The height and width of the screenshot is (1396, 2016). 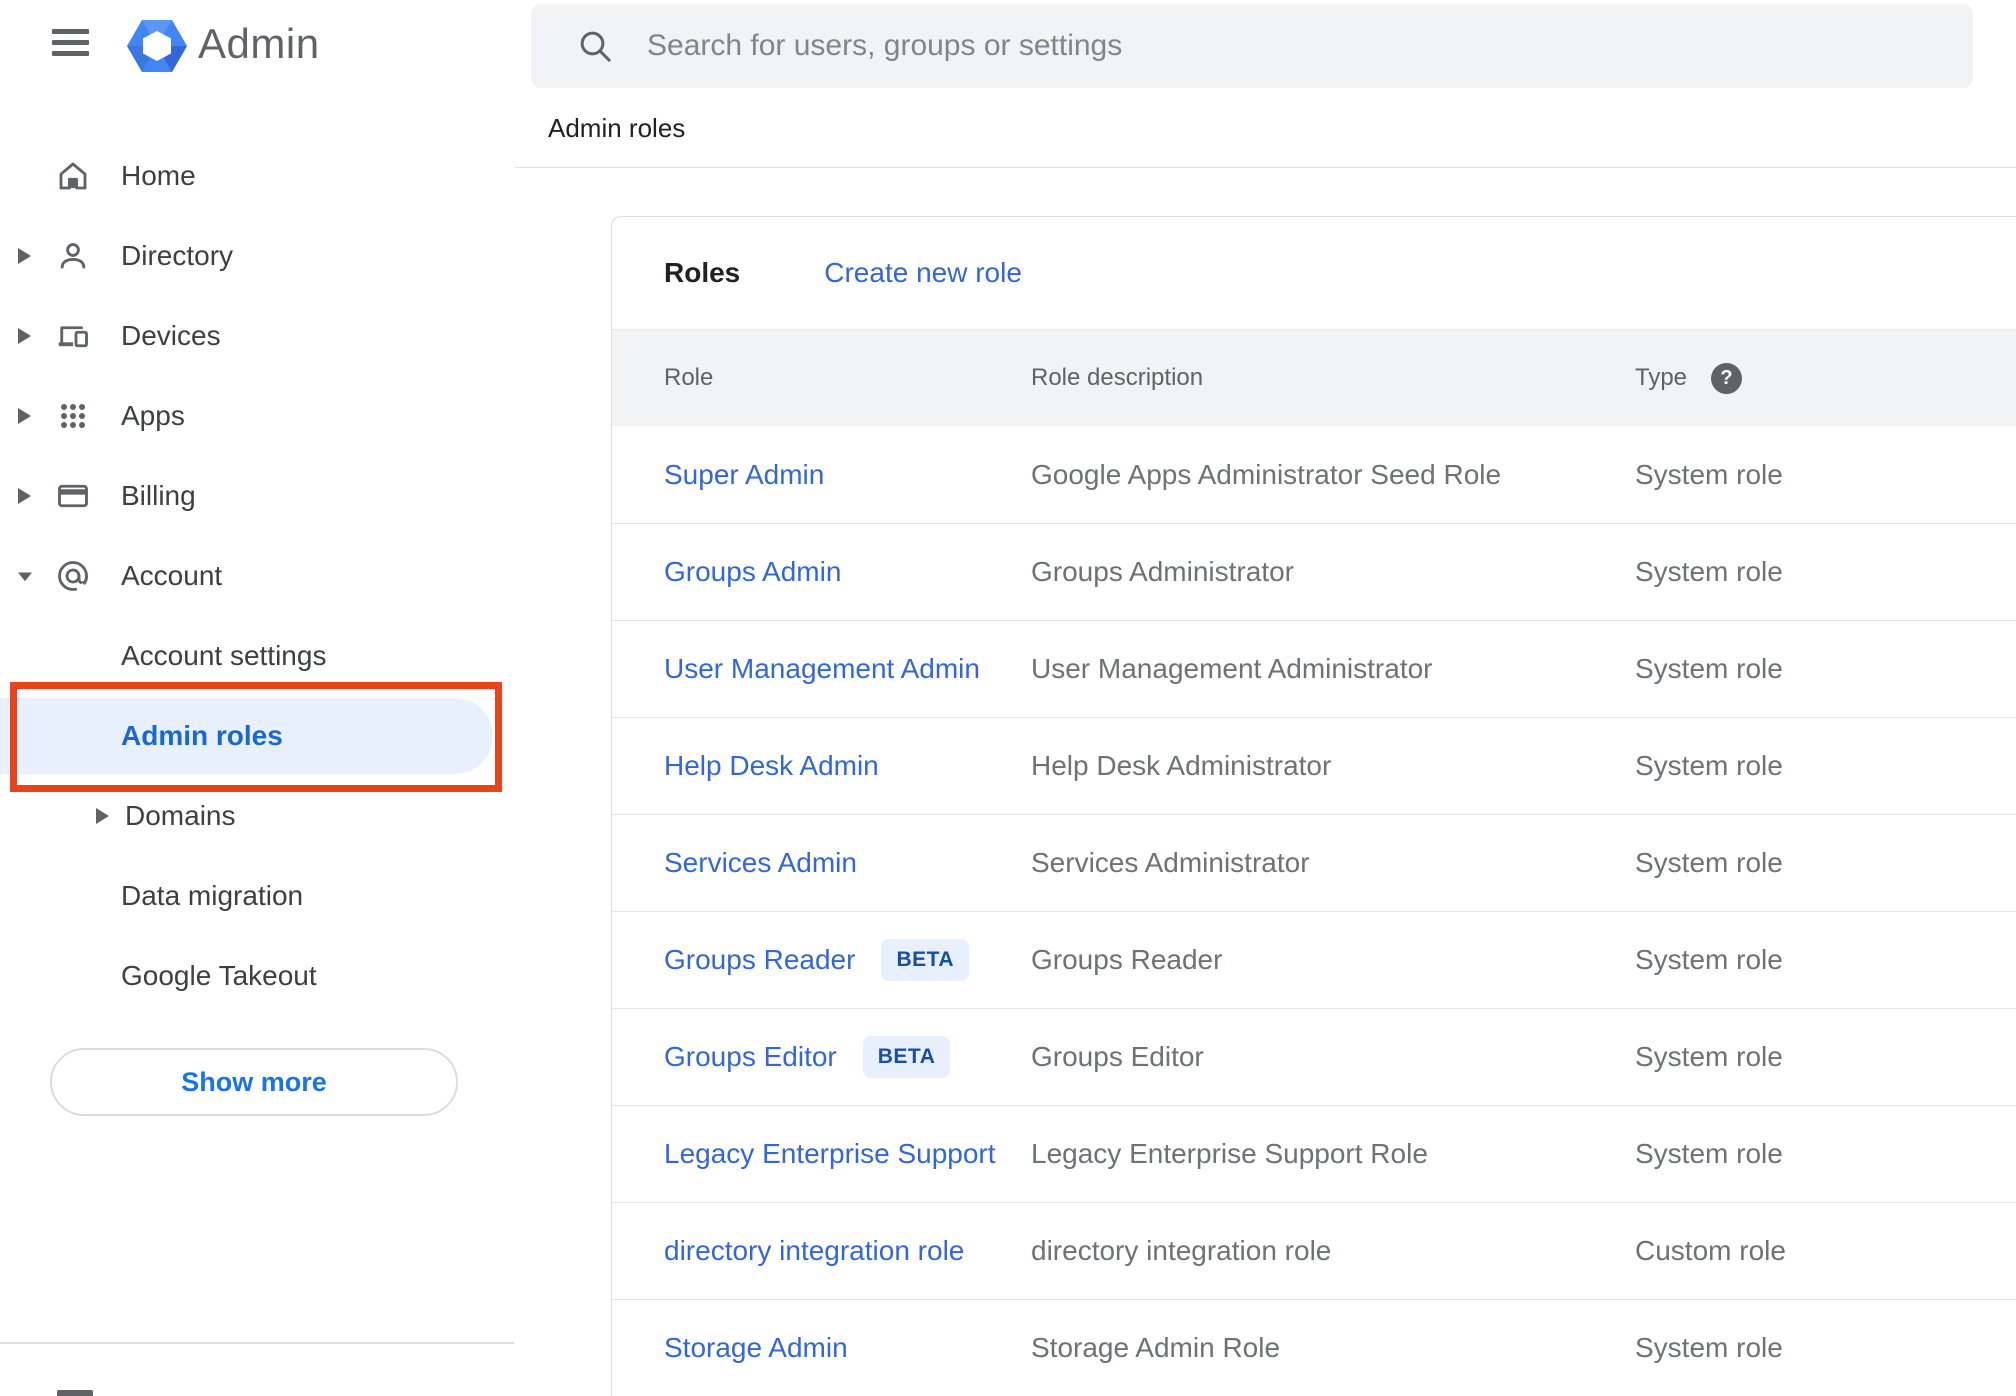 What do you see at coordinates (73, 337) in the screenshot?
I see `devices-icon` at bounding box center [73, 337].